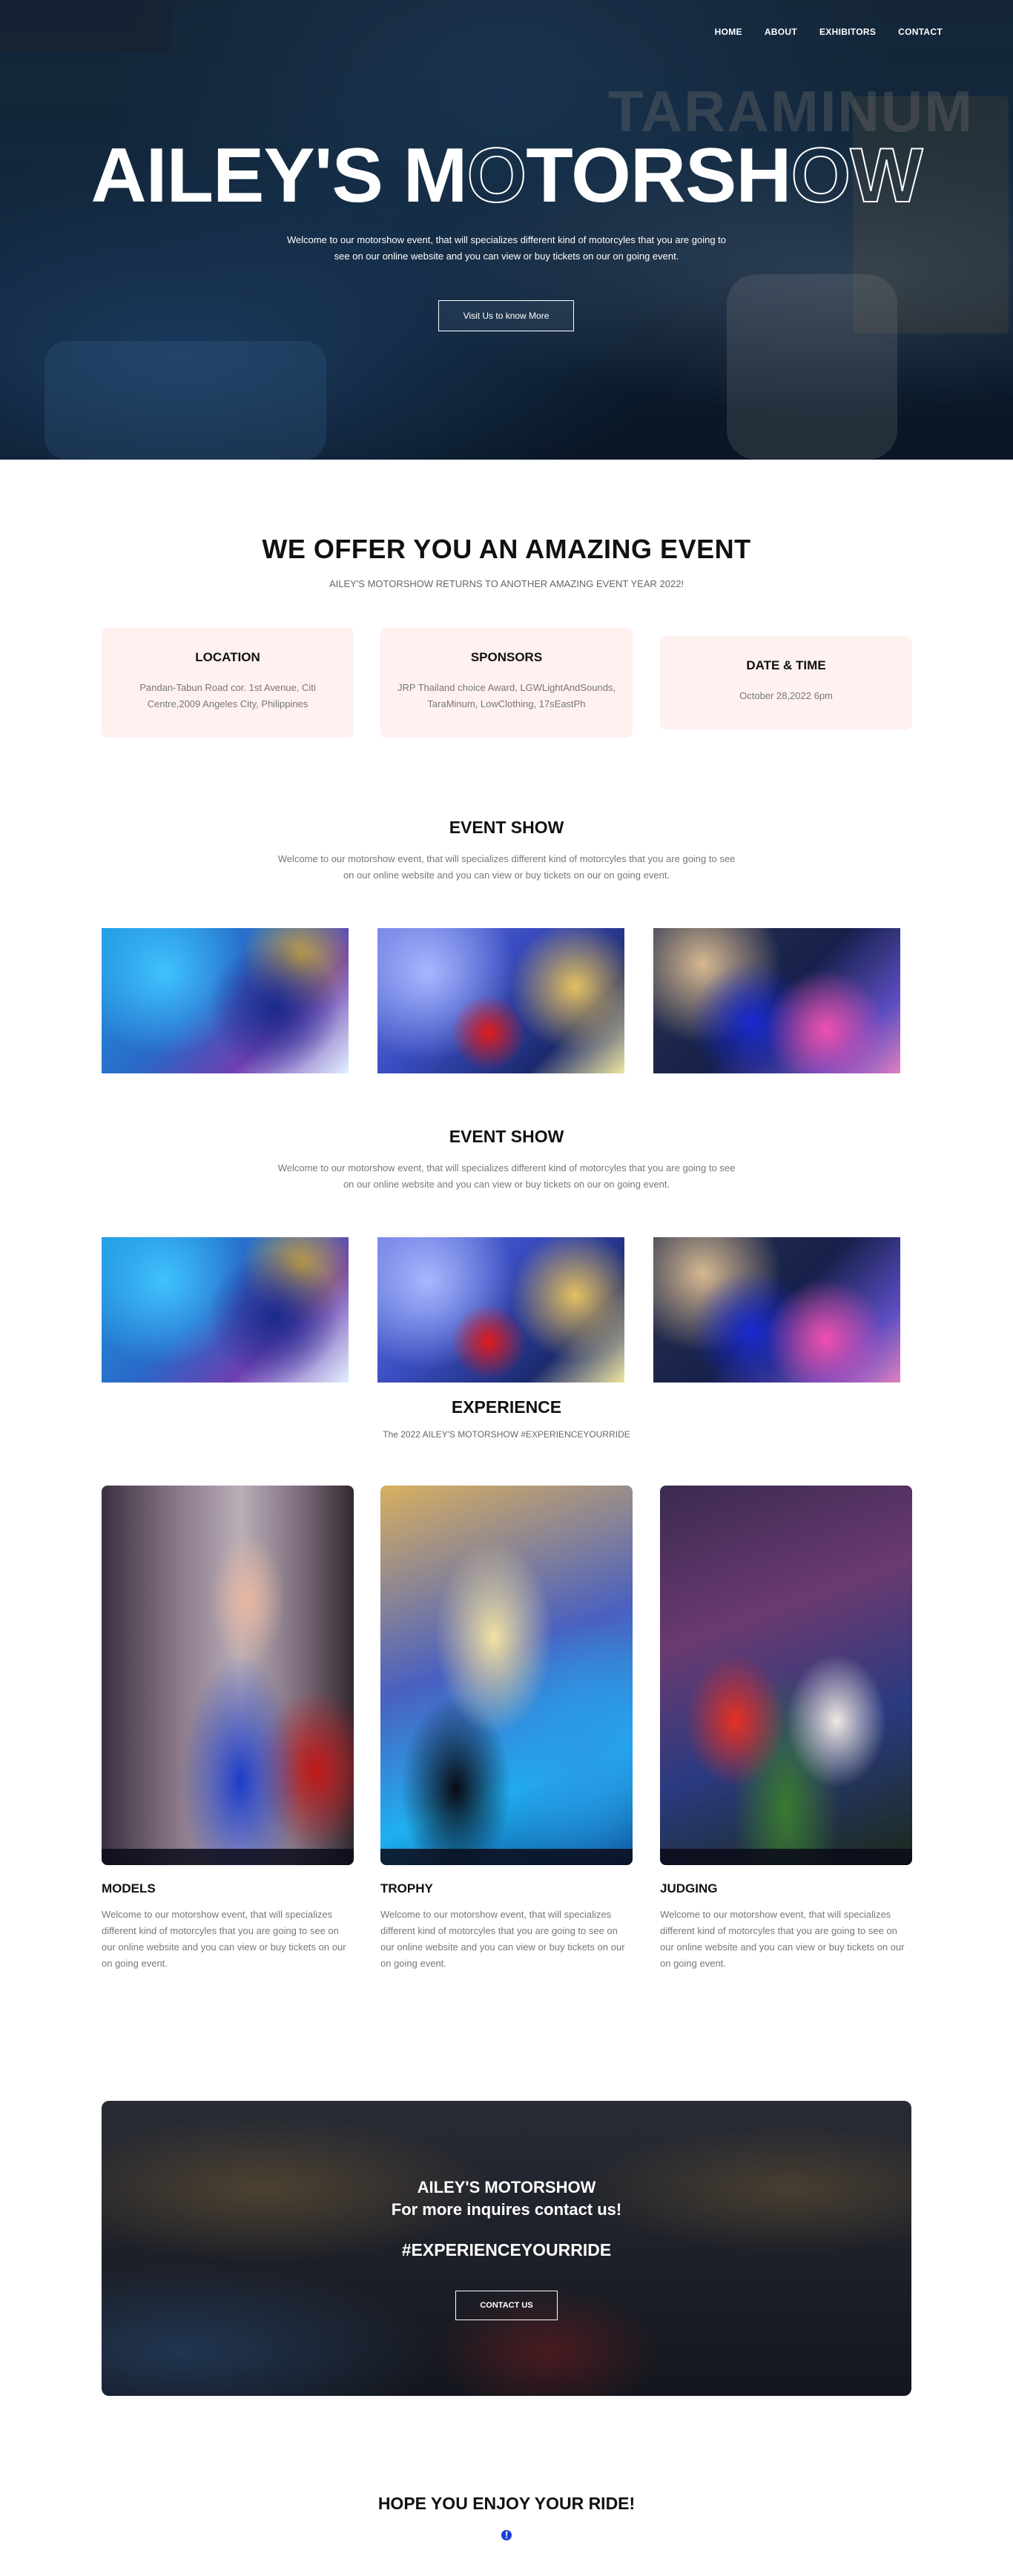  I want to click on judging-image, so click(786, 1675).